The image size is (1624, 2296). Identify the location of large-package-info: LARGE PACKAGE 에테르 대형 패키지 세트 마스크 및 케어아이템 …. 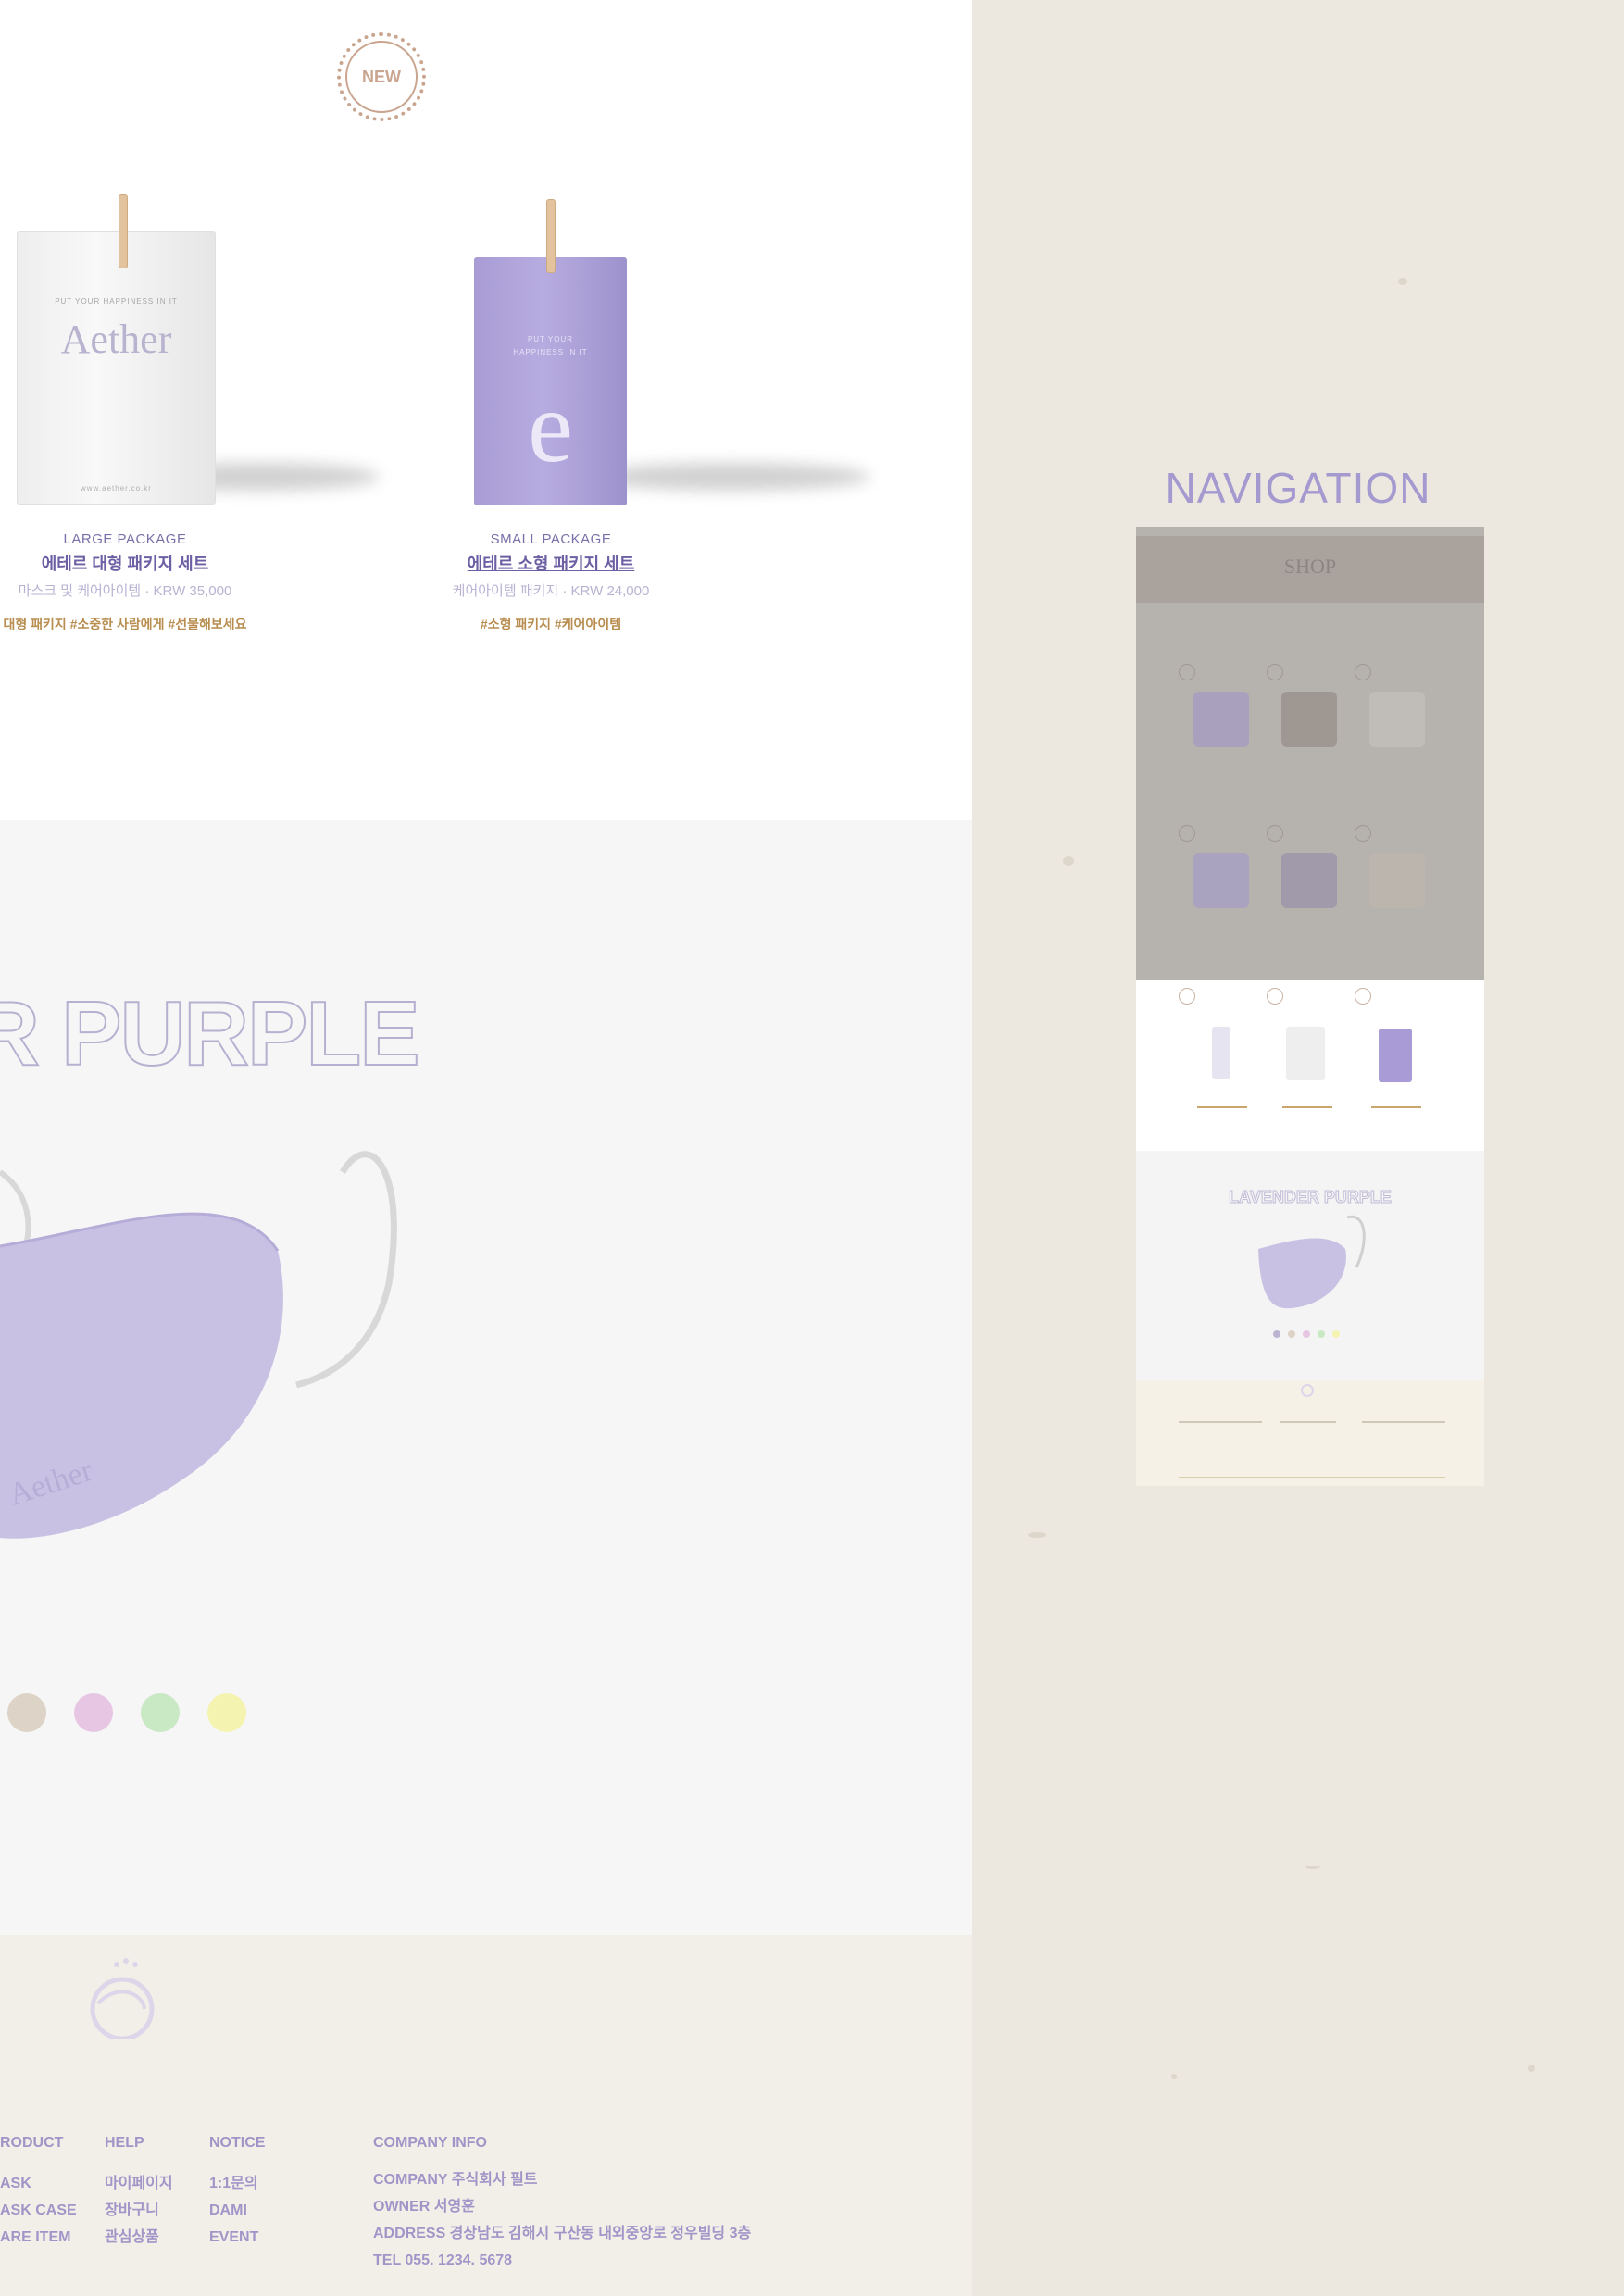
(129, 582).